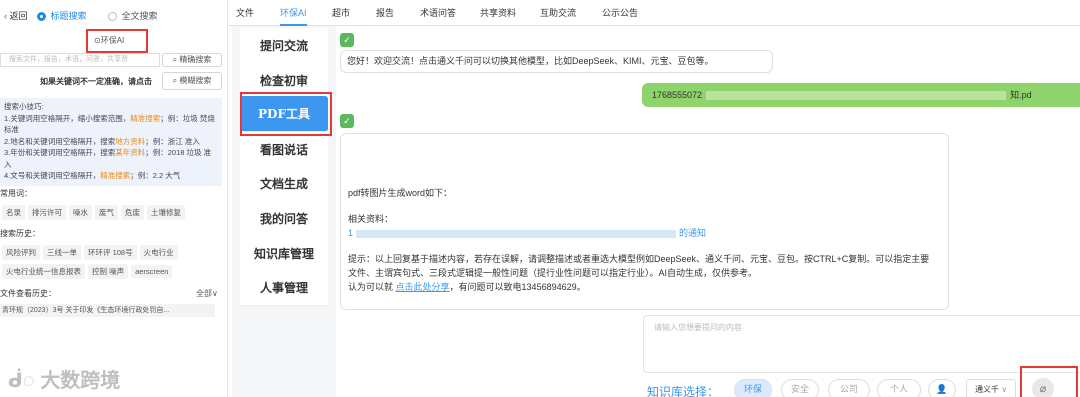  What do you see at coordinates (28, 293) in the screenshot?
I see `file-history-label: 文件查看历史：` at bounding box center [28, 293].